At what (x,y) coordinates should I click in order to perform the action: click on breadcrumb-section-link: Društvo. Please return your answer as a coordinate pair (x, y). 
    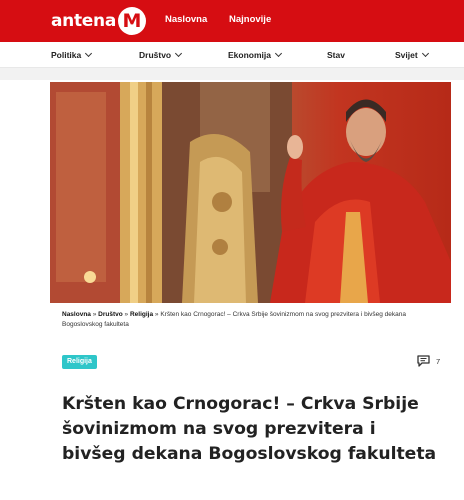
    Looking at the image, I should click on (110, 314).